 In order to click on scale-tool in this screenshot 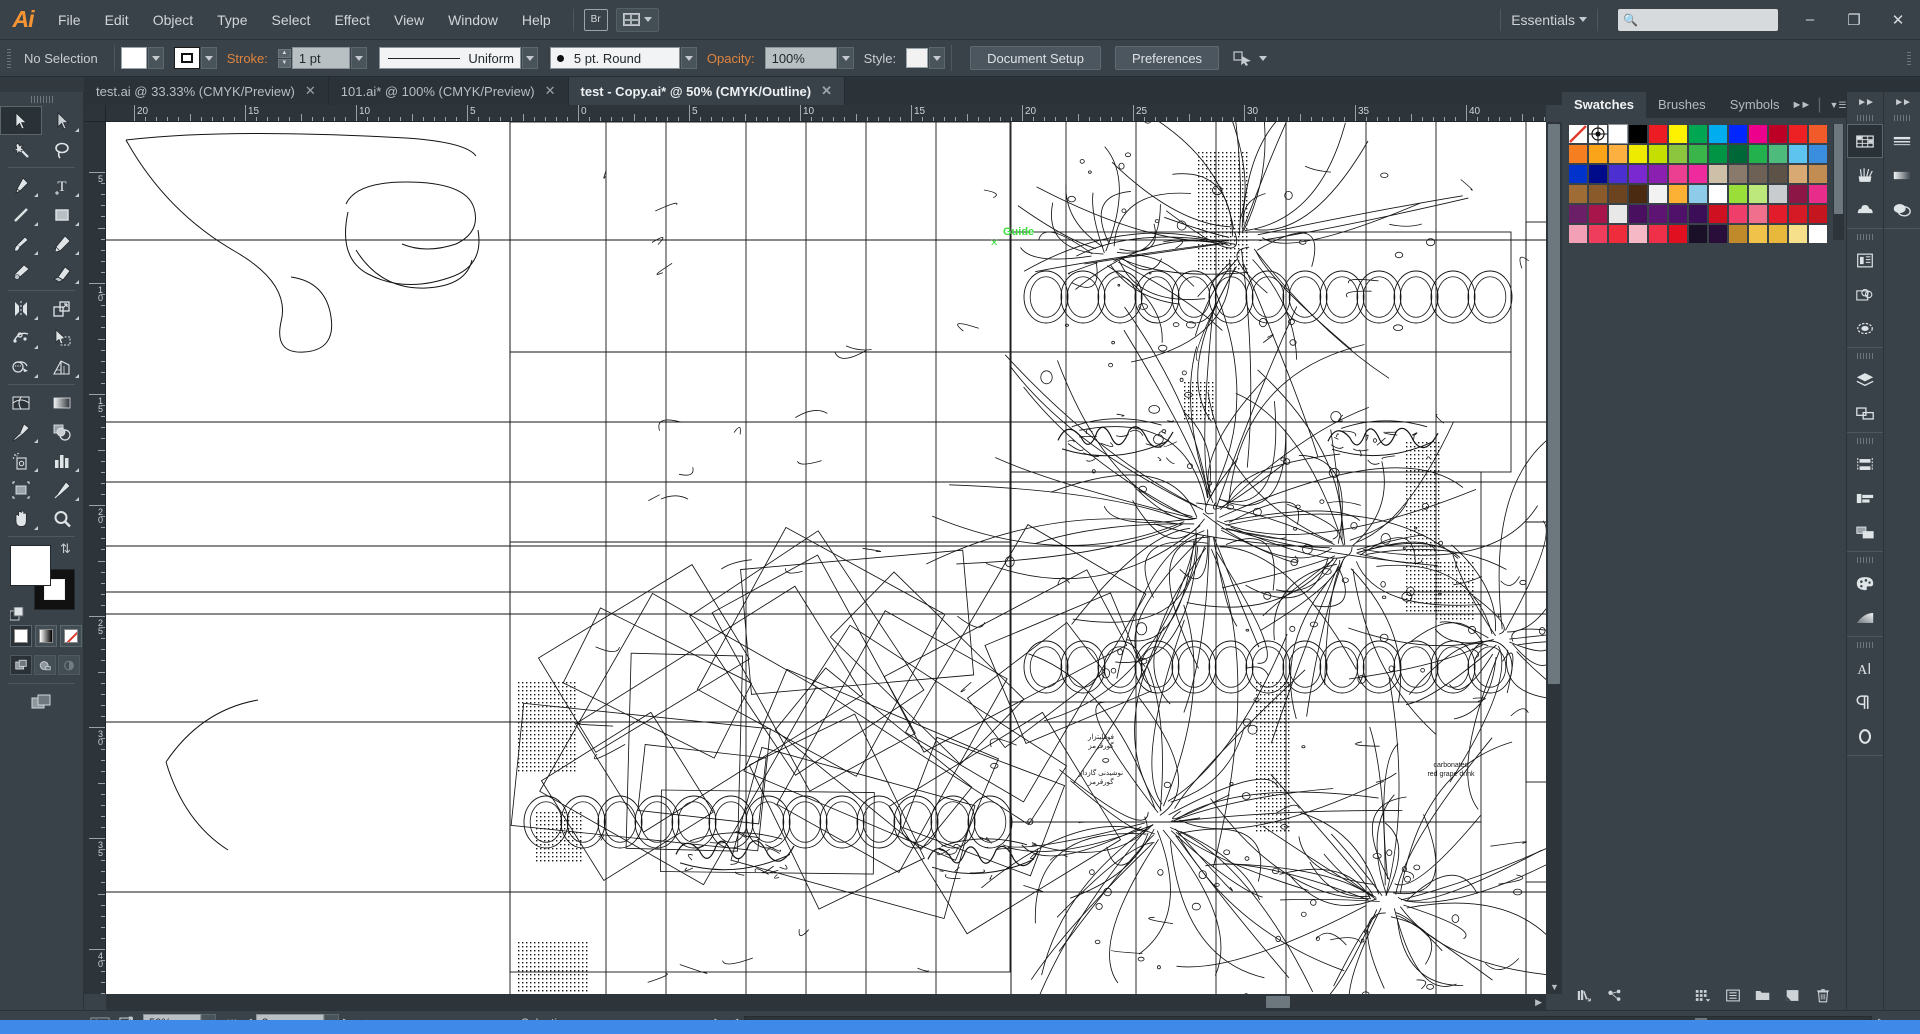, I will do `click(63, 308)`.